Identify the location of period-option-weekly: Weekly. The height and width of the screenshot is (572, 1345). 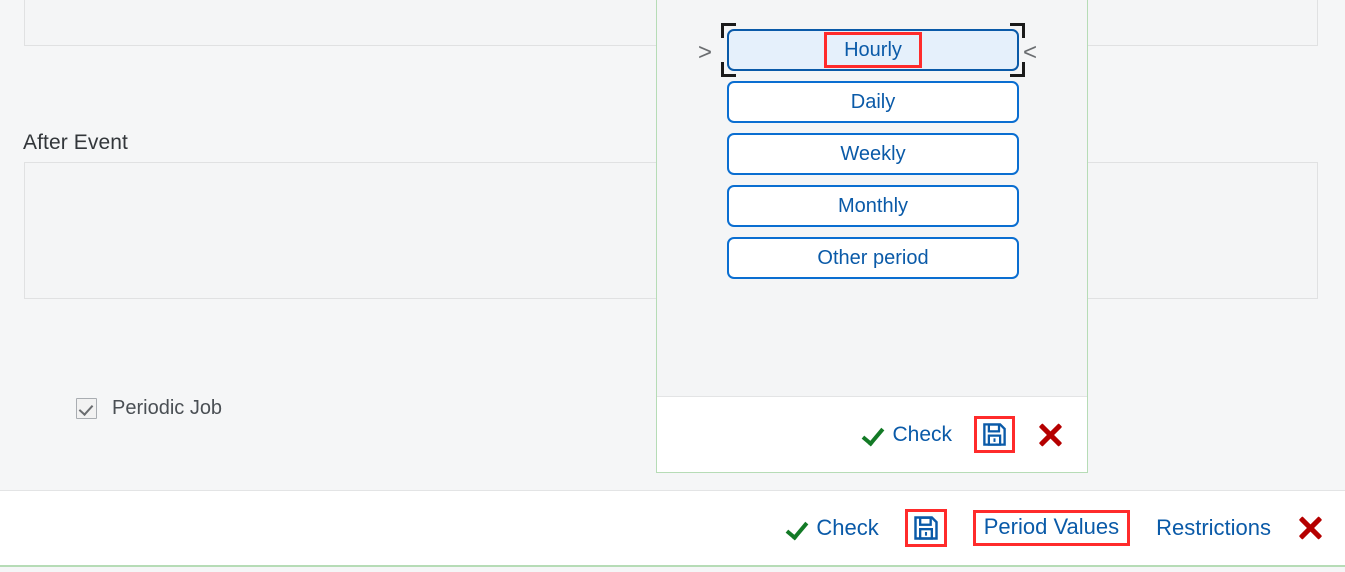
(873, 154).